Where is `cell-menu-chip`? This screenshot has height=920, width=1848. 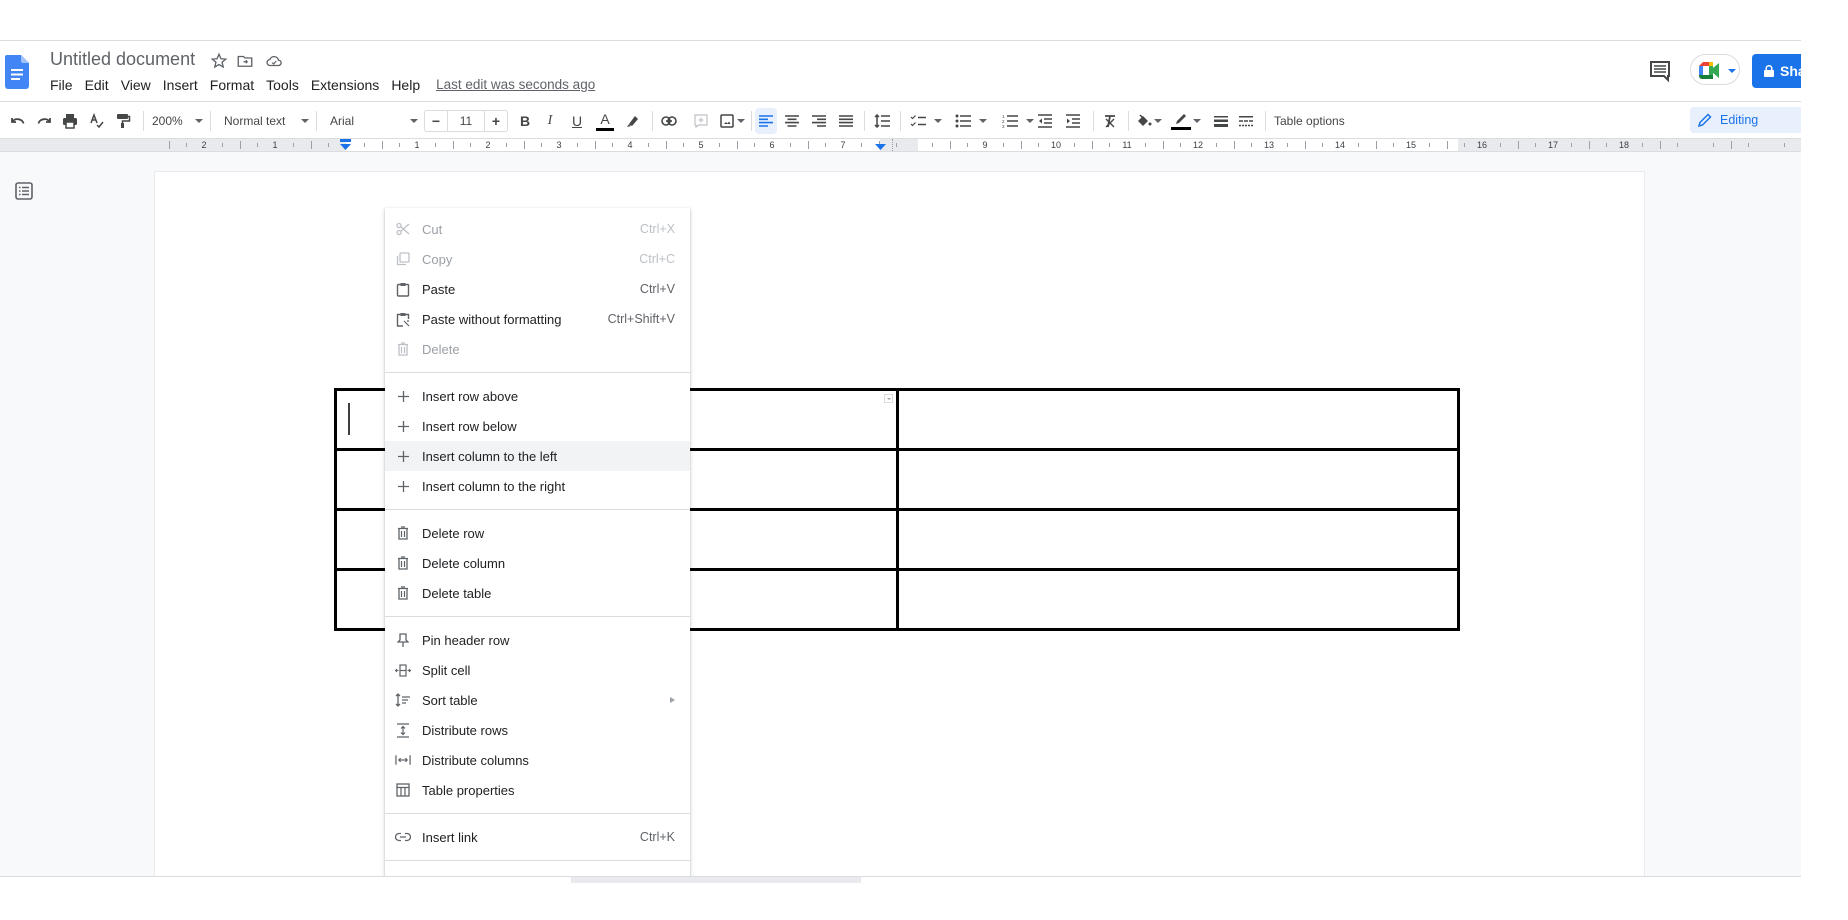 cell-menu-chip is located at coordinates (888, 398).